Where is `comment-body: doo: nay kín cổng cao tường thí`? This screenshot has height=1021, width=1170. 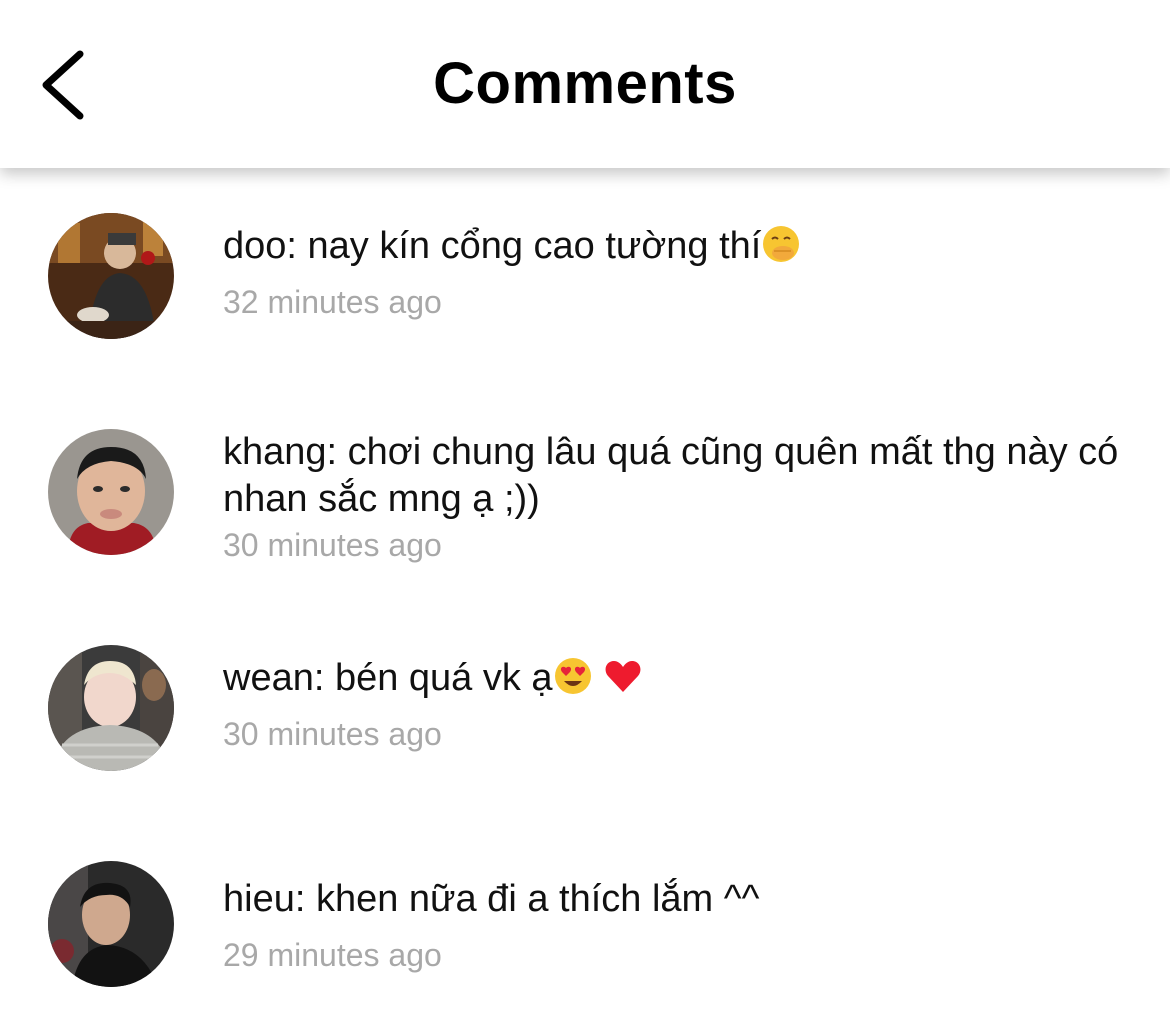
comment-body: doo: nay kín cổng cao tường thí is located at coordinates (492, 246).